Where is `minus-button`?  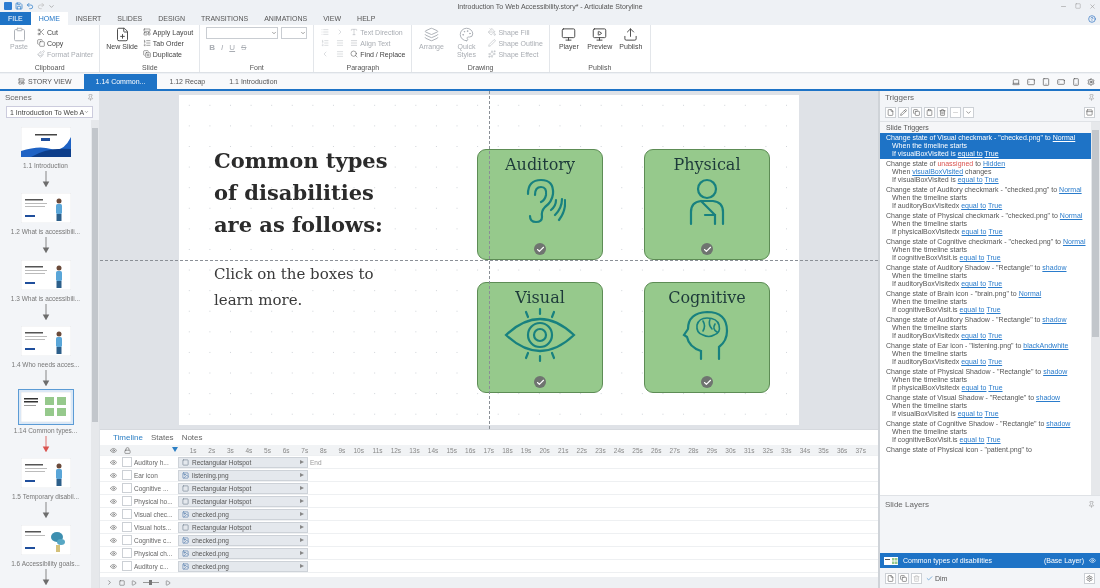
minus-button is located at coordinates (955, 112).